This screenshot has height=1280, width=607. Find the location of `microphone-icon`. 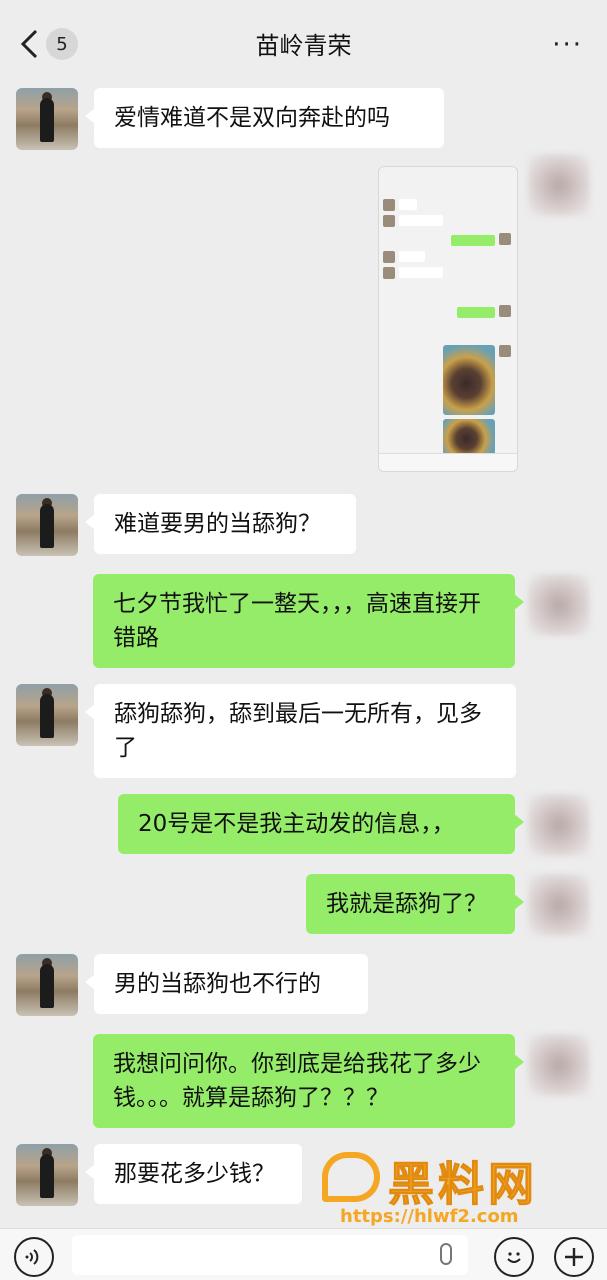

microphone-icon is located at coordinates (446, 1254).